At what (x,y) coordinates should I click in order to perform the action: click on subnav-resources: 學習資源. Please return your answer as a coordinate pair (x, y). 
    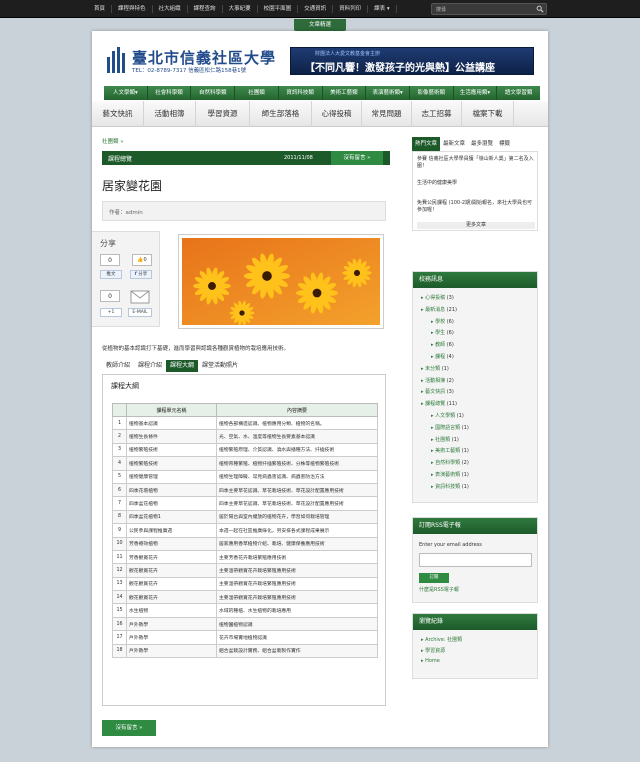
    Looking at the image, I should click on (223, 114).